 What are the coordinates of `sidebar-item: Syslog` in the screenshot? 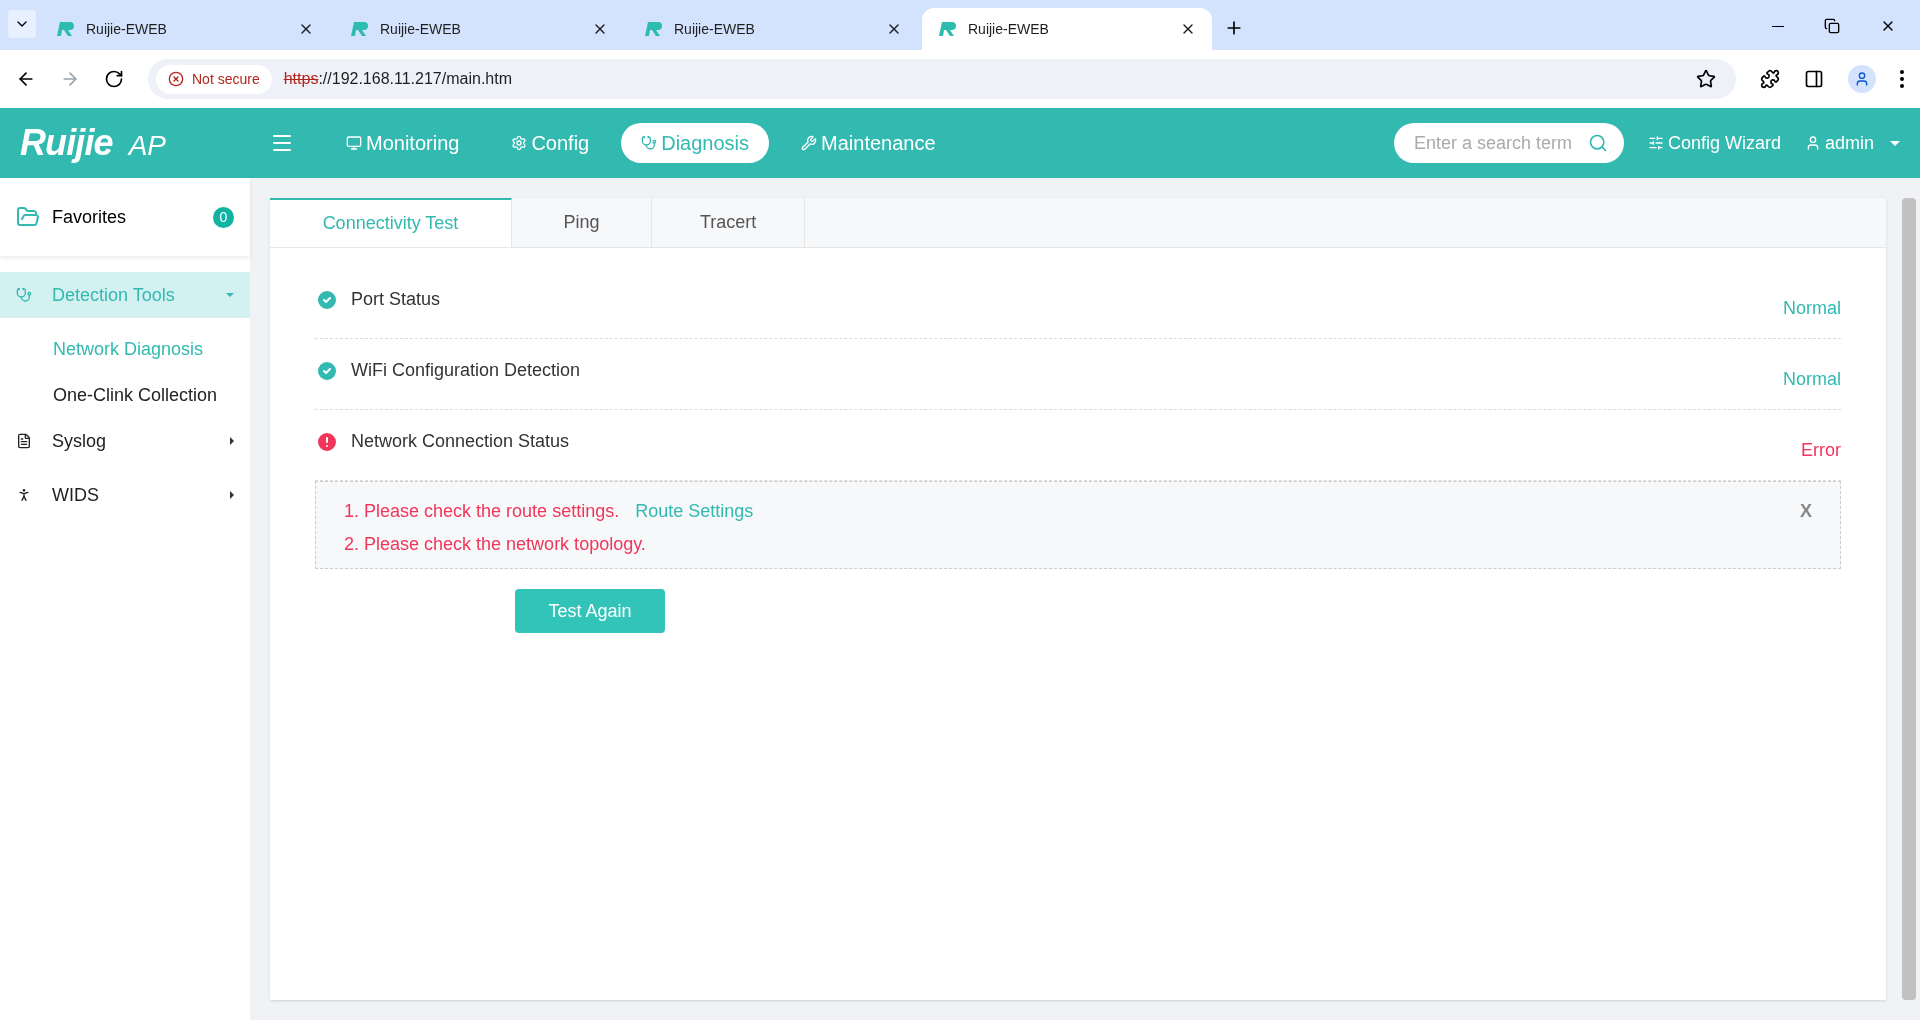 It's located at (125, 441).